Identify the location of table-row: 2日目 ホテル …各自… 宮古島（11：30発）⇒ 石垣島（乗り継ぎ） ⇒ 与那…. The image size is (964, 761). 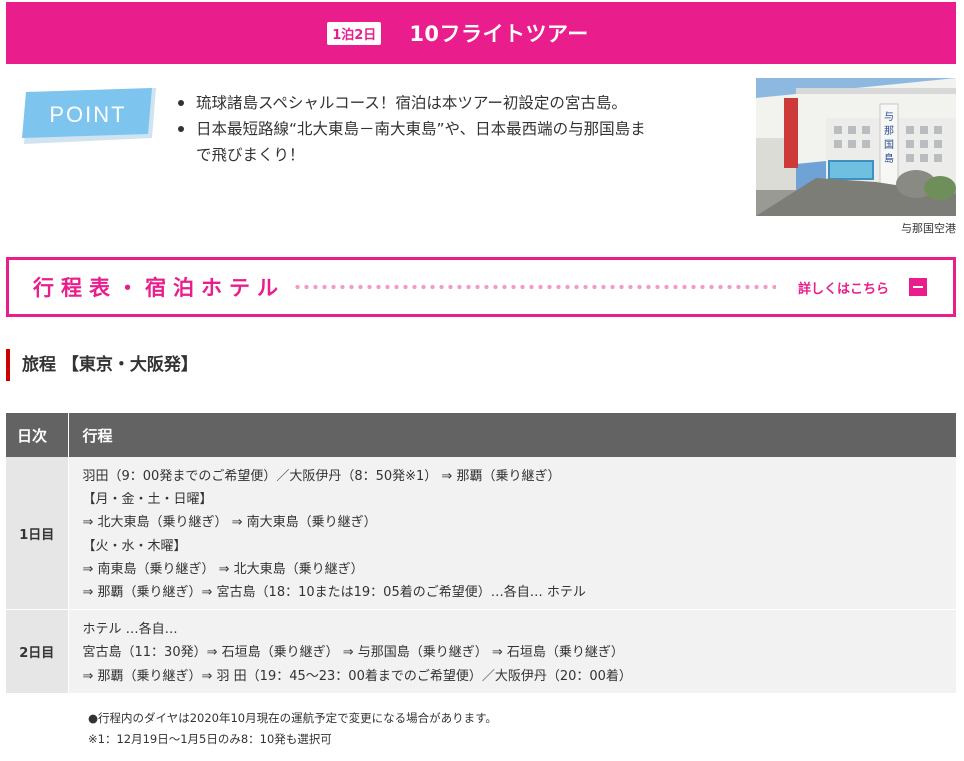
(481, 651).